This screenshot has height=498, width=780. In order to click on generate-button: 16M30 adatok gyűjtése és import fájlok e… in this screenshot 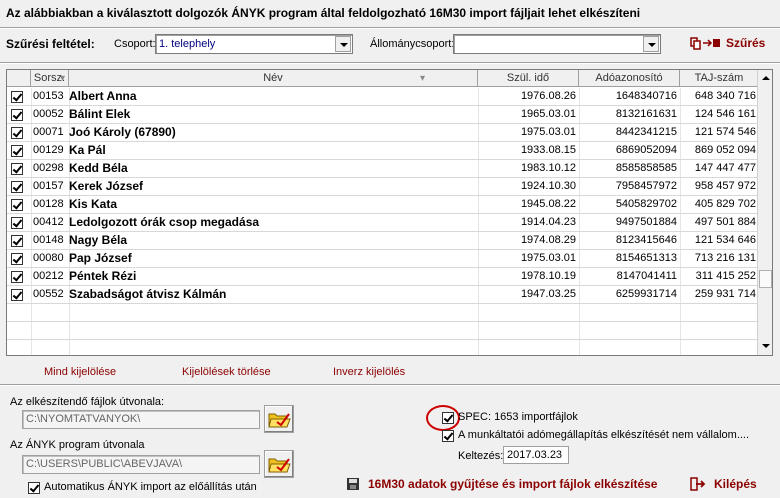, I will do `click(501, 484)`.